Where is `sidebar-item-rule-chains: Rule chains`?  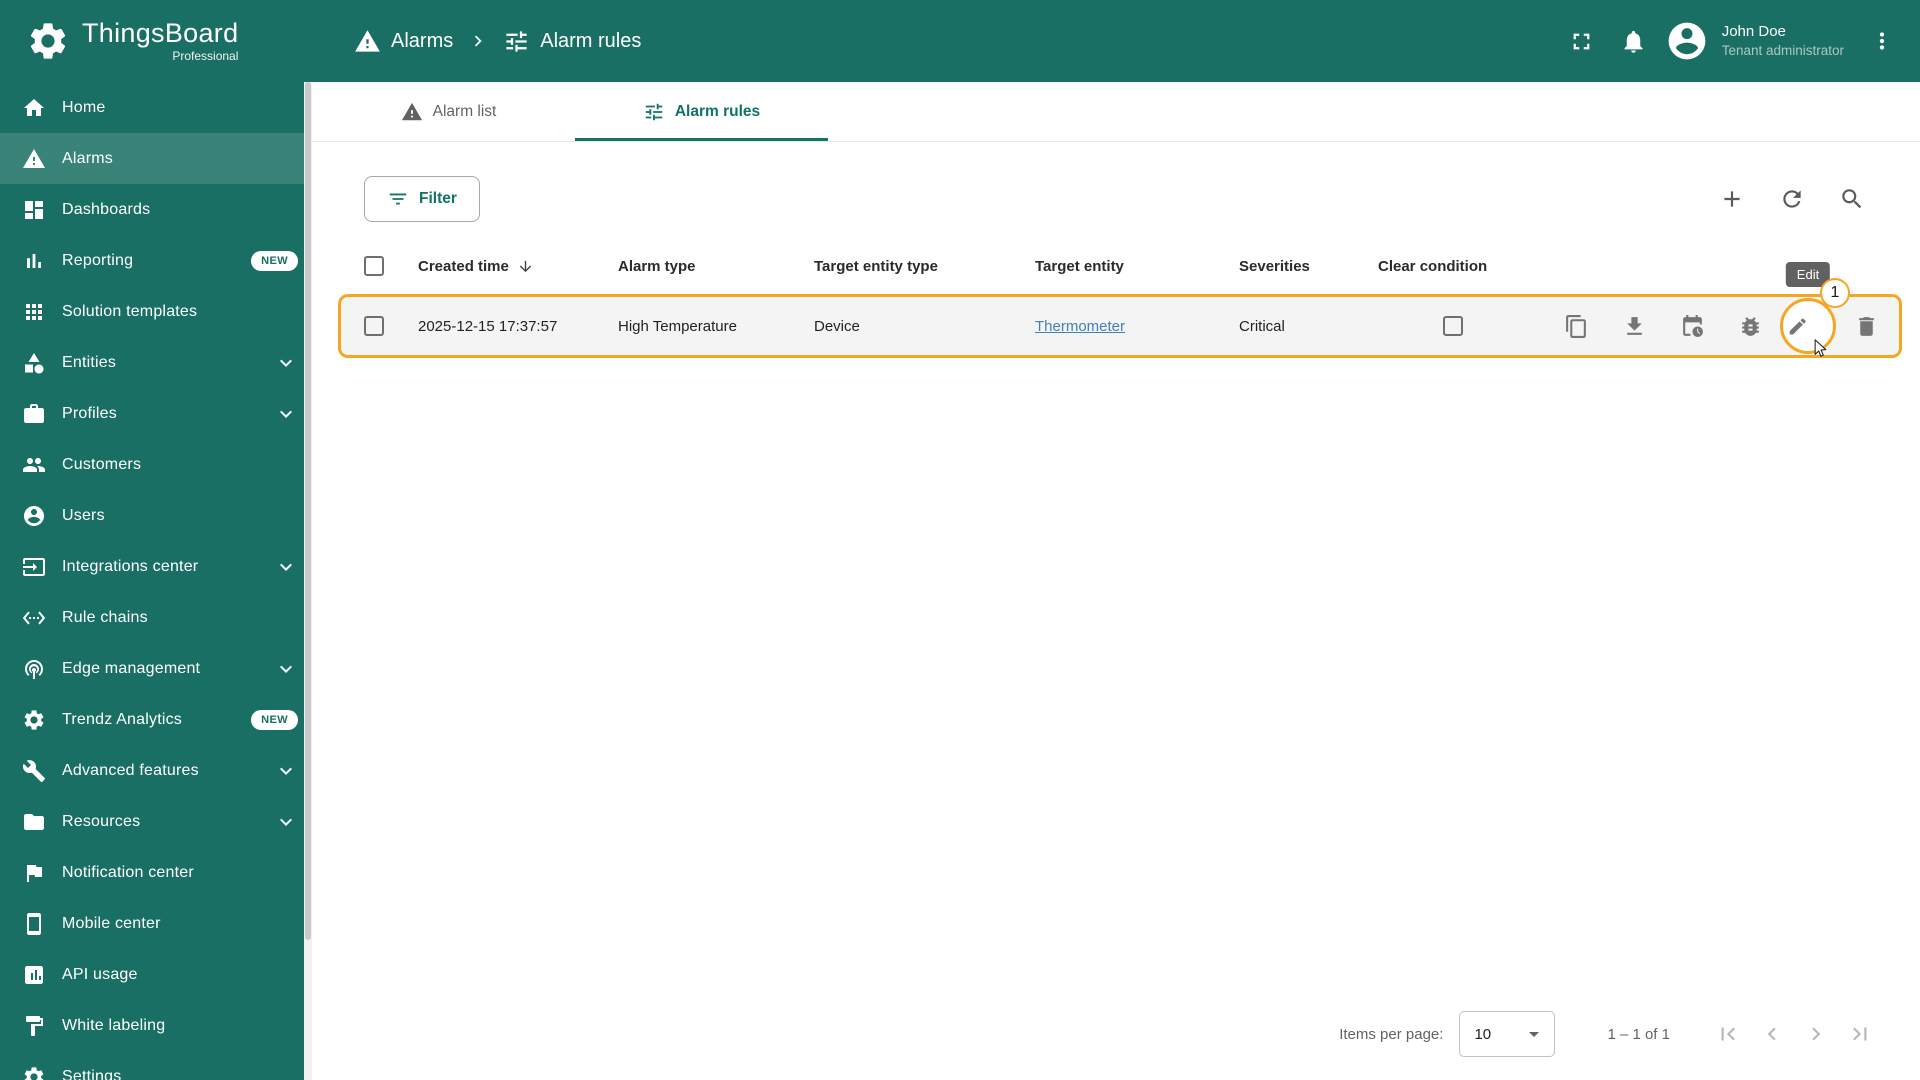 sidebar-item-rule-chains: Rule chains is located at coordinates (156, 617).